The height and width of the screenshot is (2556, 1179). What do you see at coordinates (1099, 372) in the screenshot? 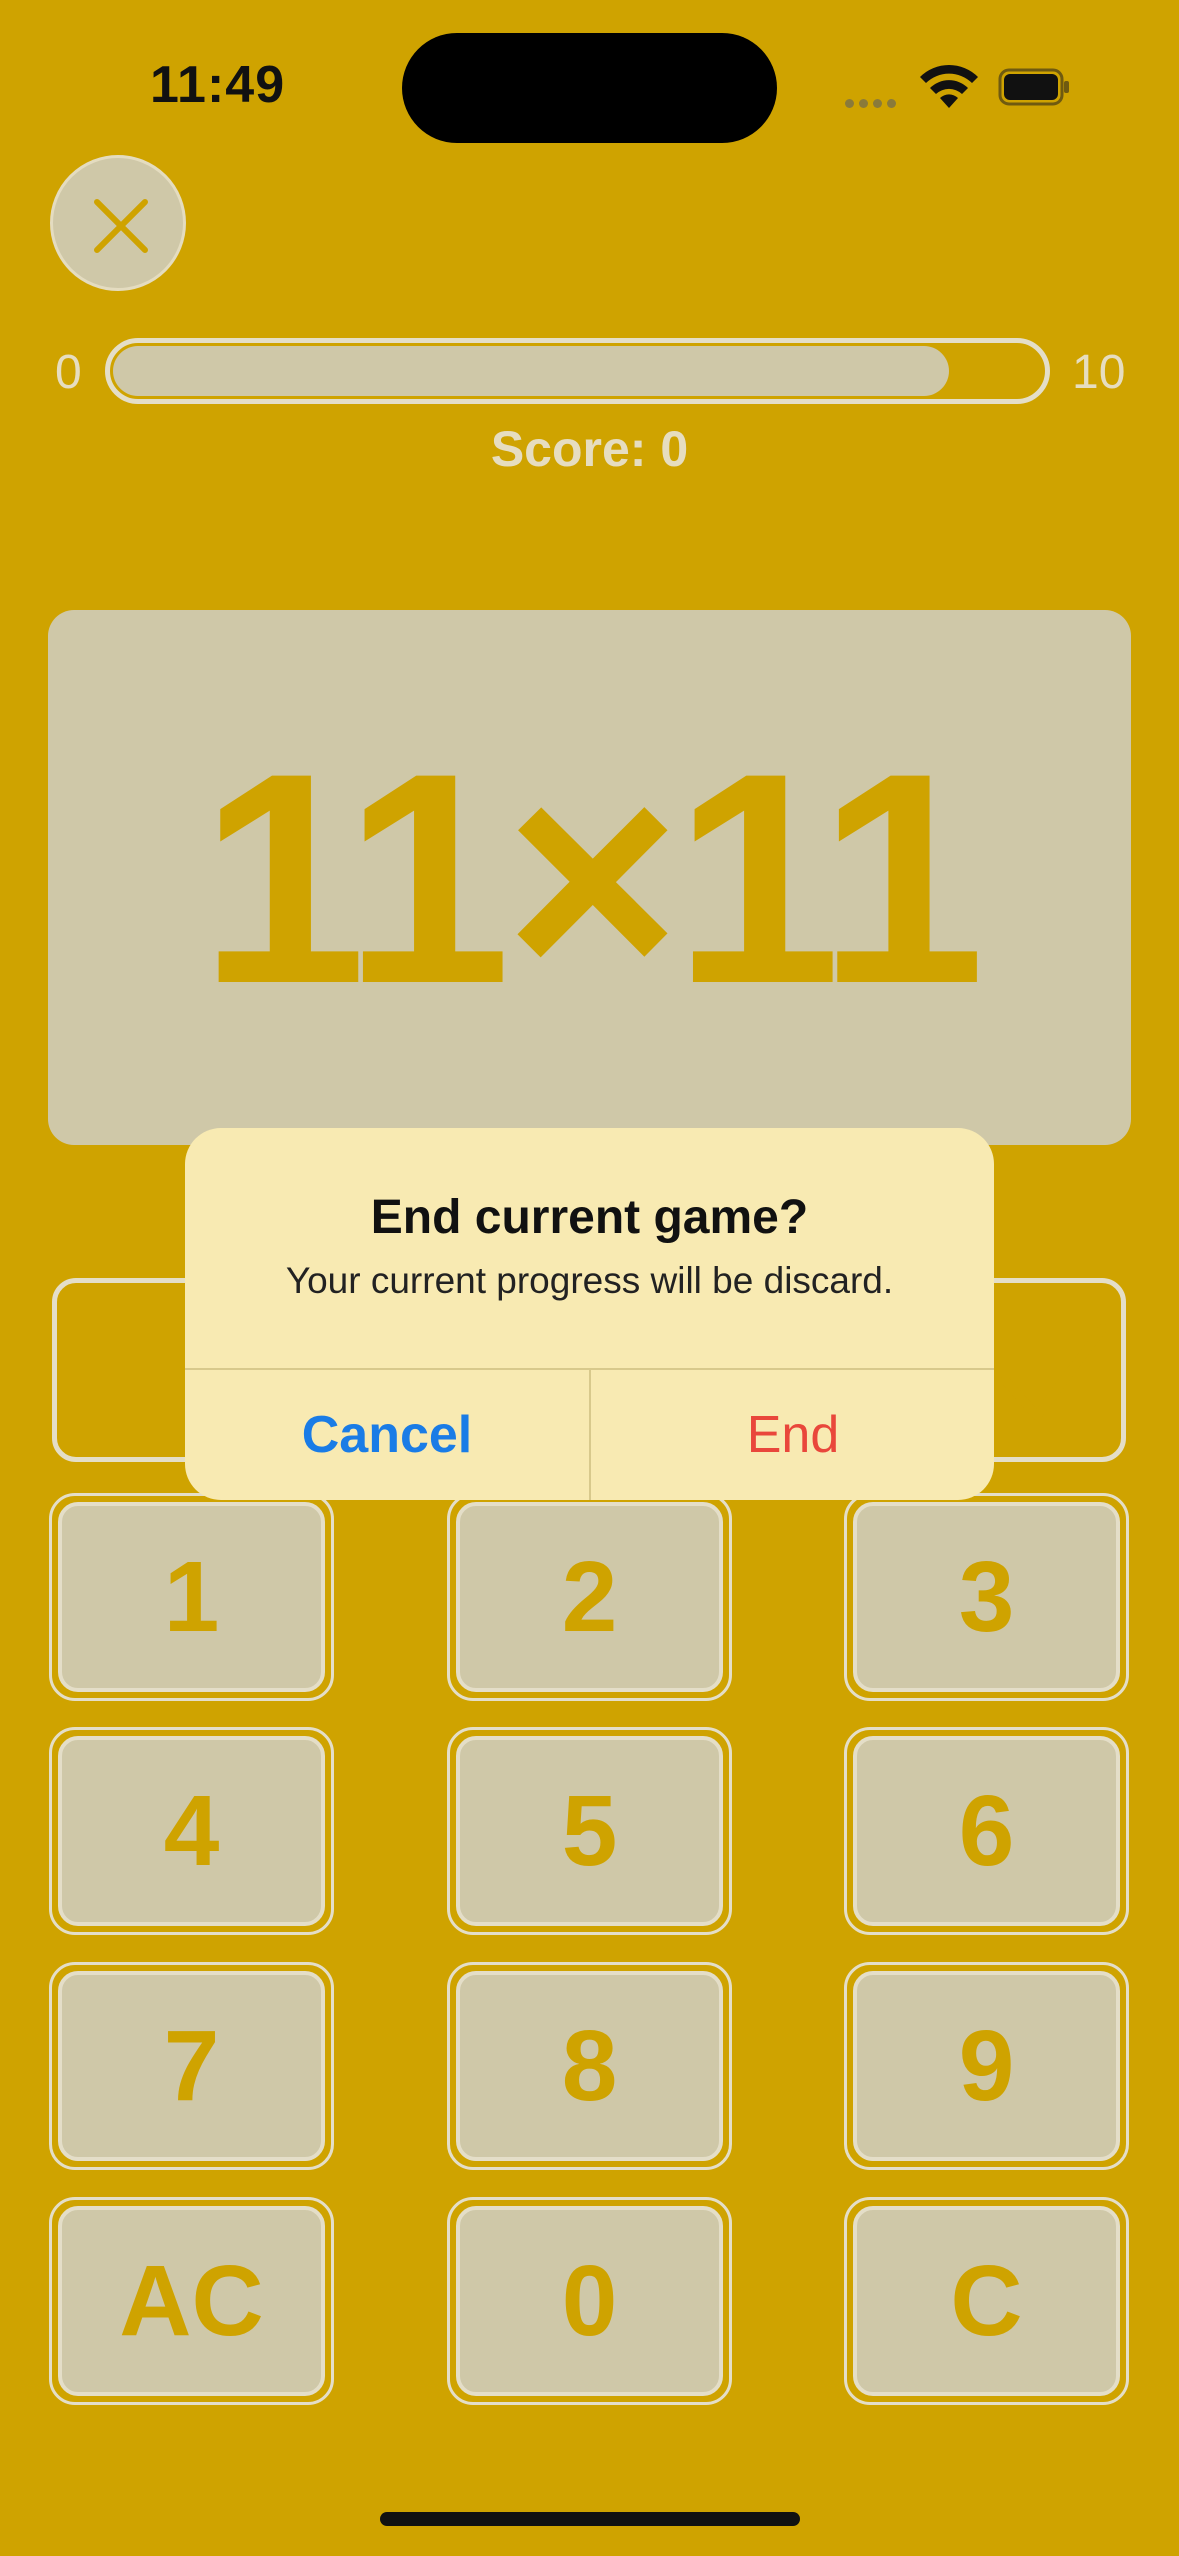
I see `progress-max-label: 10` at bounding box center [1099, 372].